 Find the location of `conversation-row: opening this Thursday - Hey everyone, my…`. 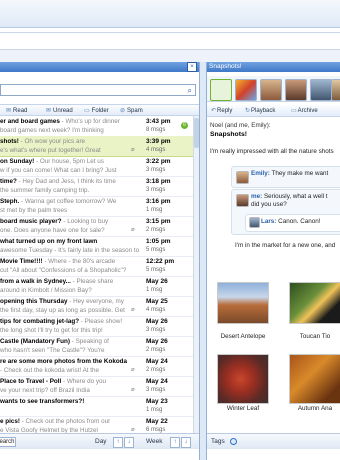

conversation-row: opening this Thursday - Hey everyone, my… is located at coordinates (99, 306).